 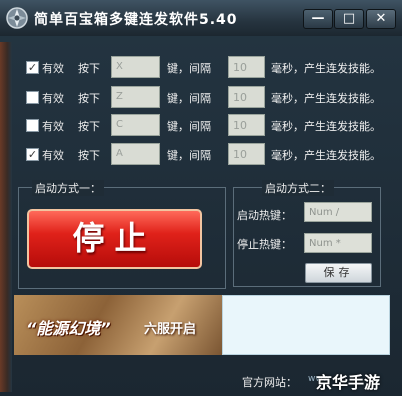 What do you see at coordinates (135, 125) in the screenshot?
I see `key-input: C` at bounding box center [135, 125].